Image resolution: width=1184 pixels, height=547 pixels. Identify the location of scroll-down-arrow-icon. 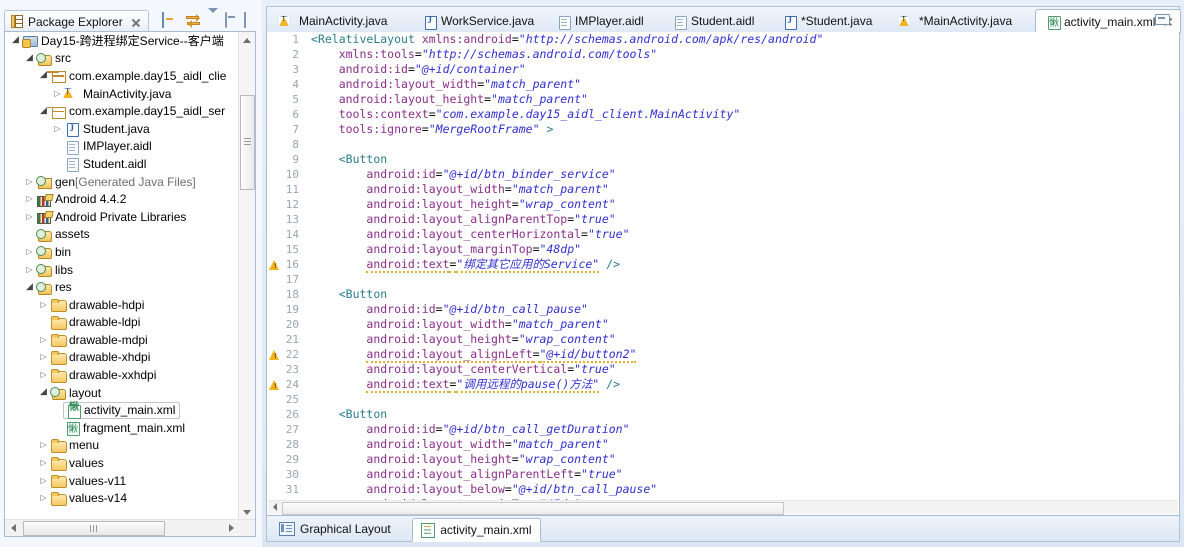
(247, 512).